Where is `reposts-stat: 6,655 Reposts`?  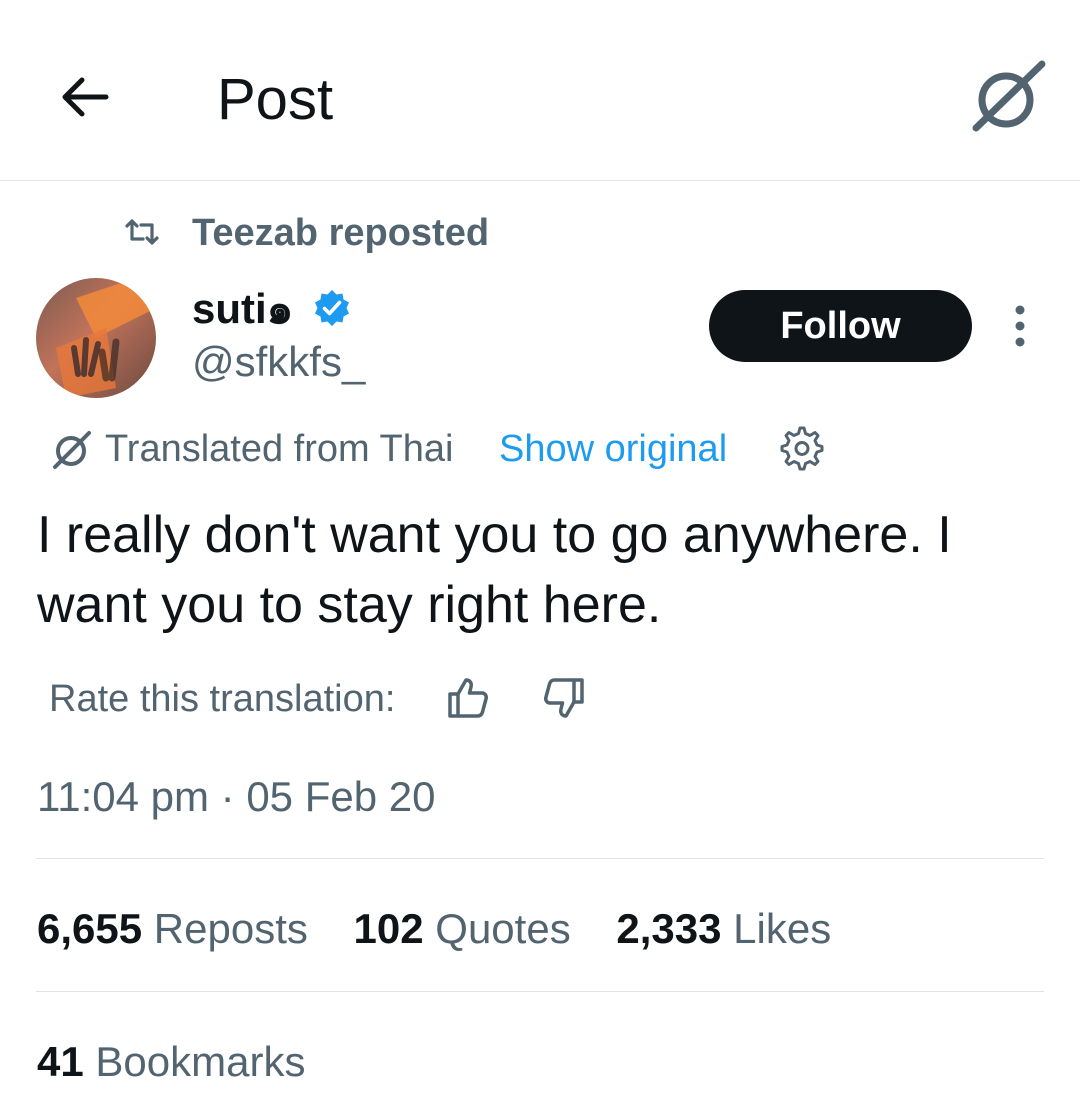 reposts-stat: 6,655 Reposts is located at coordinates (172, 929).